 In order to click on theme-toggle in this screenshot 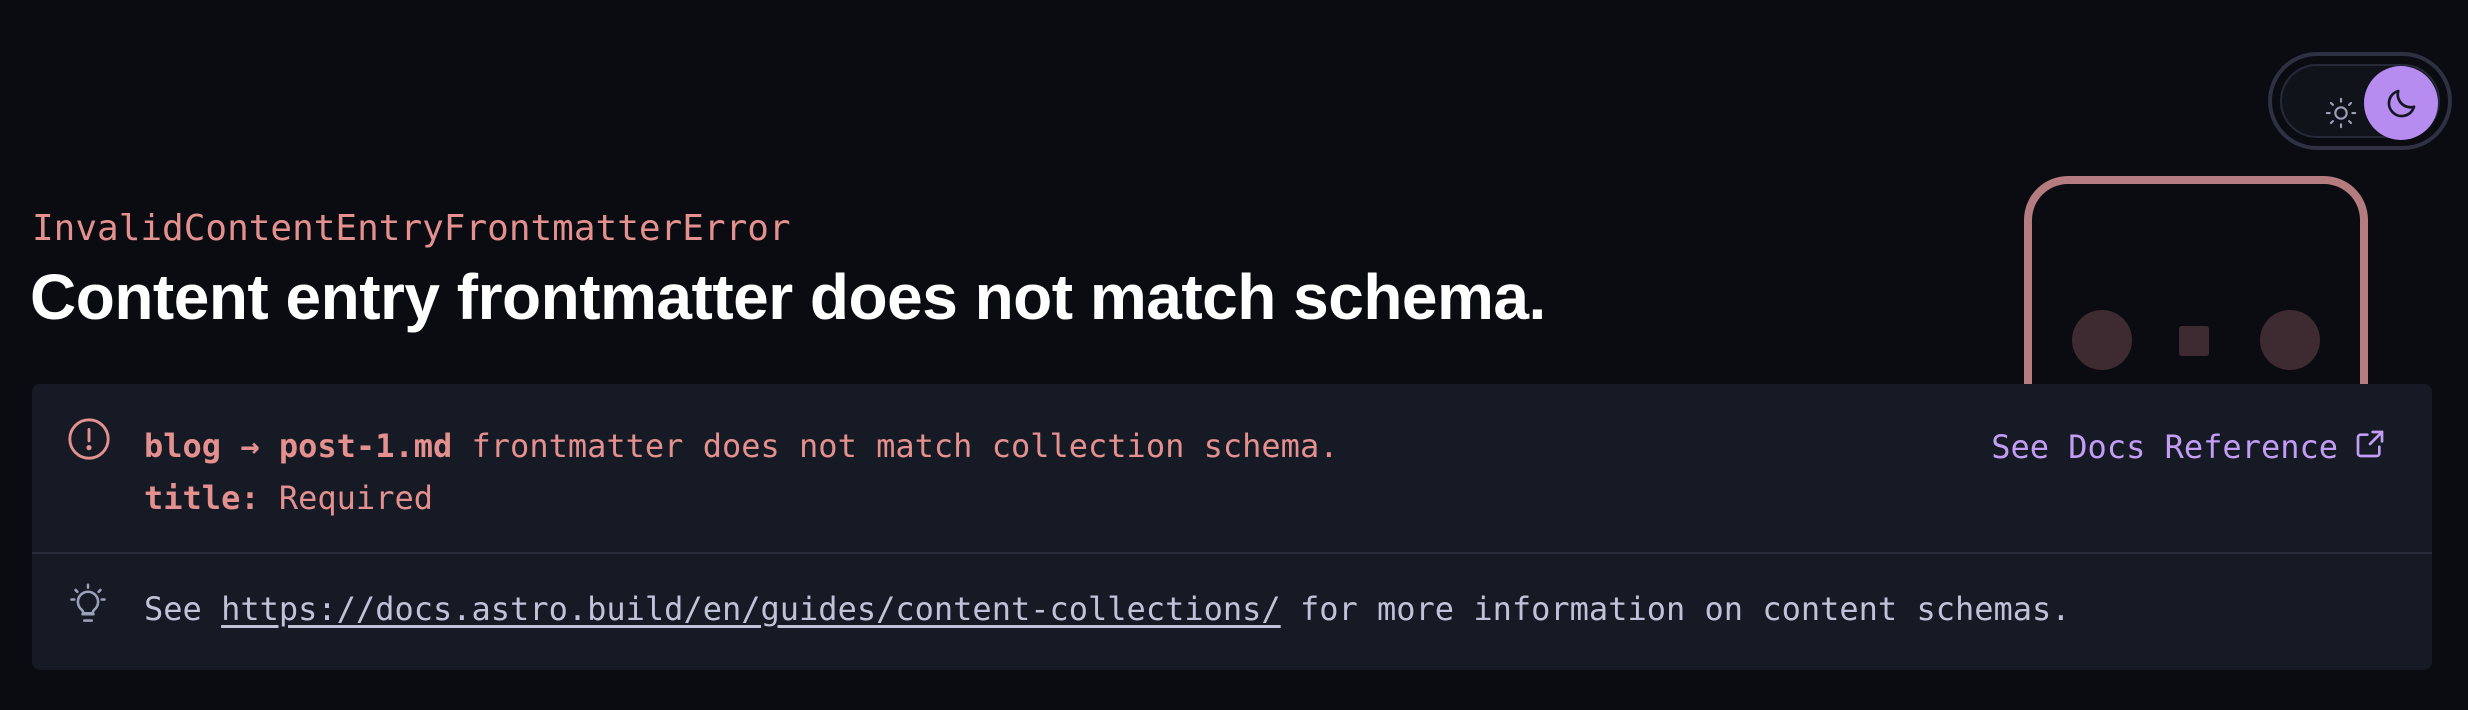, I will do `click(2360, 101)`.